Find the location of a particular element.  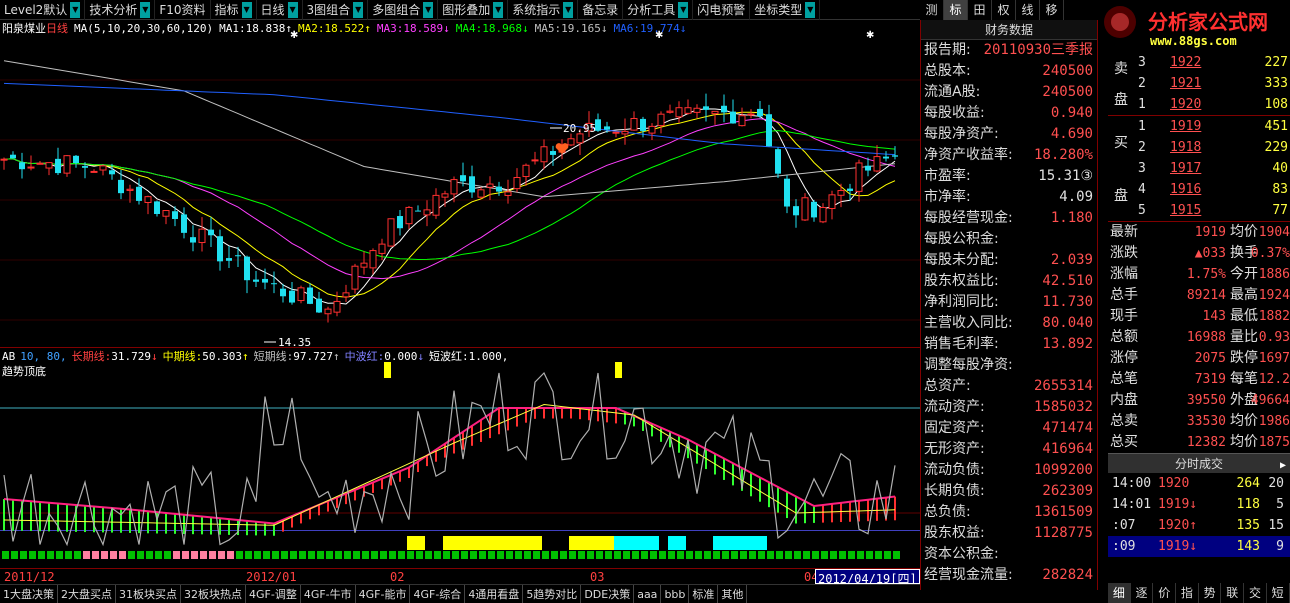

menu-item: F10资料 is located at coordinates (183, 10).